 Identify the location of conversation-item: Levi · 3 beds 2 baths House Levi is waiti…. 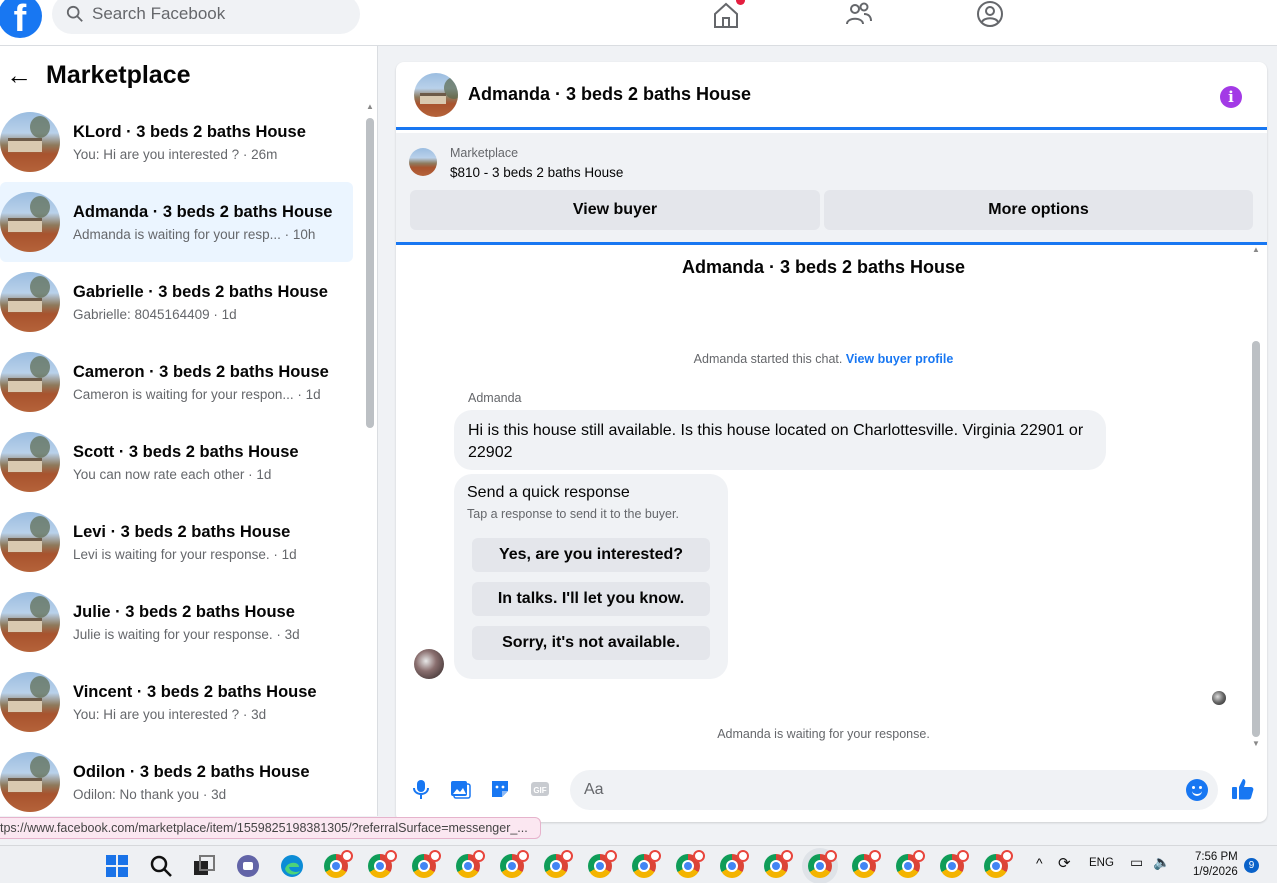
(178, 542).